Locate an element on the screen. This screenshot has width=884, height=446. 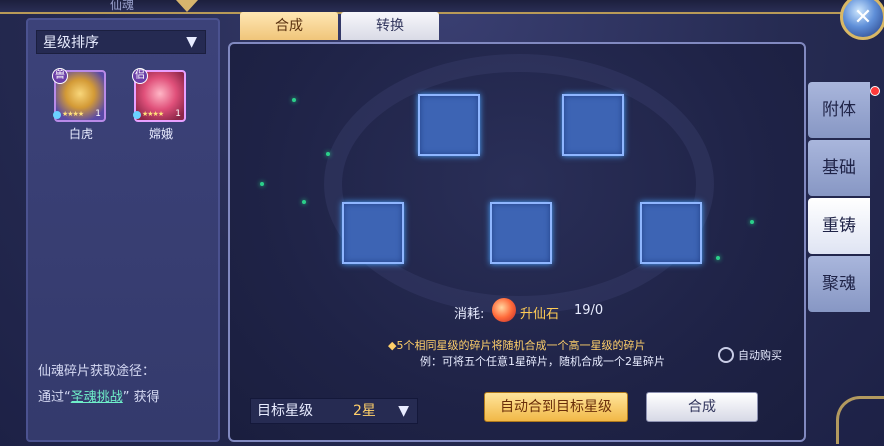
ascension-stone-icon is located at coordinates (504, 310).